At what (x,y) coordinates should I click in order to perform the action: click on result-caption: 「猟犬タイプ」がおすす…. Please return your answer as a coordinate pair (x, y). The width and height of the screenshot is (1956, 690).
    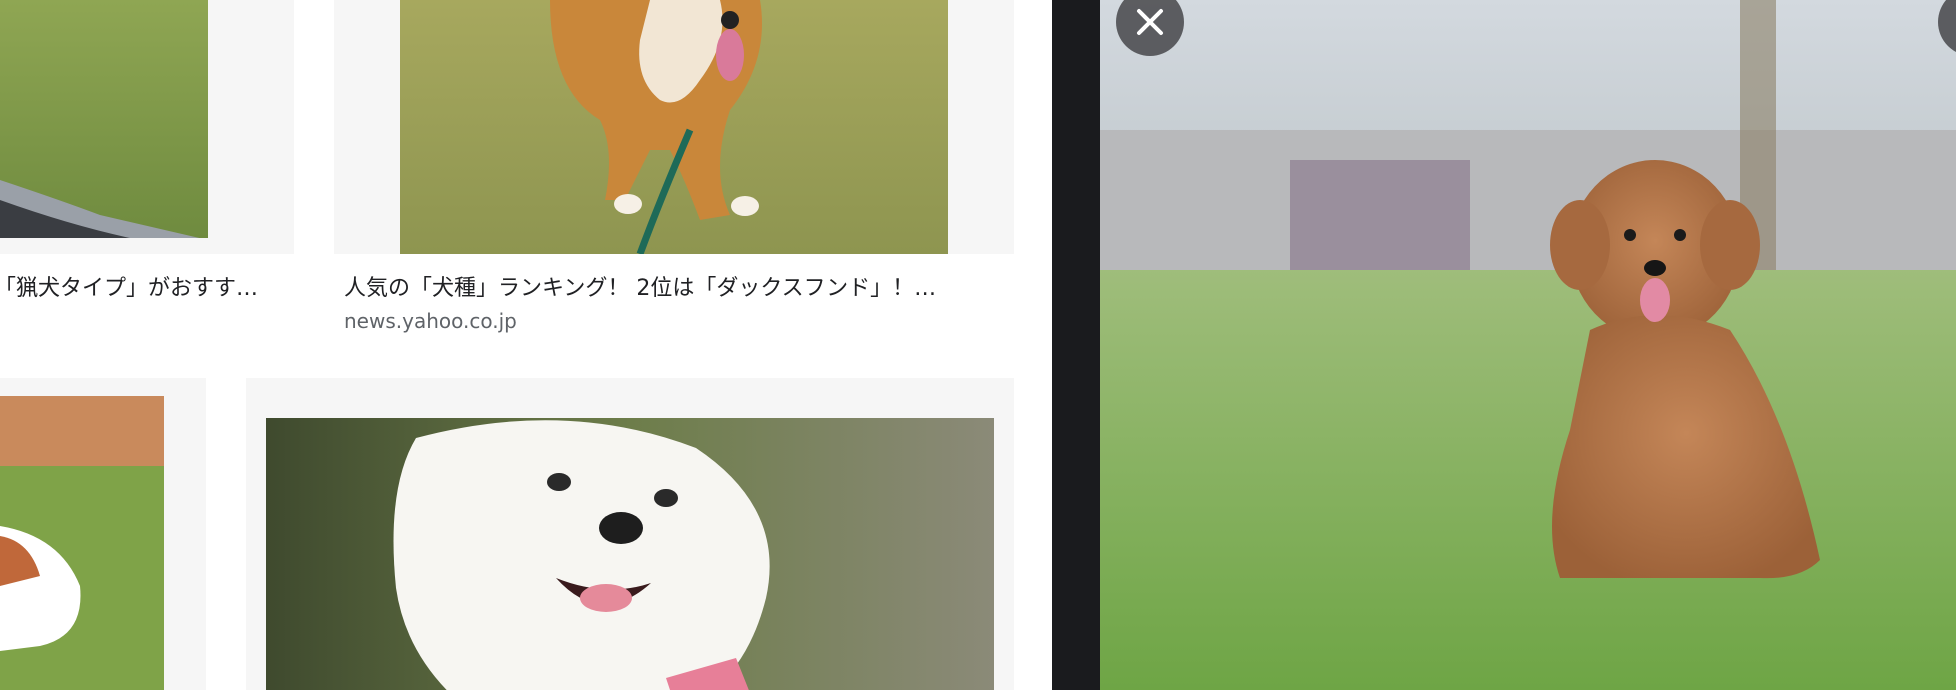
    Looking at the image, I should click on (139, 286).